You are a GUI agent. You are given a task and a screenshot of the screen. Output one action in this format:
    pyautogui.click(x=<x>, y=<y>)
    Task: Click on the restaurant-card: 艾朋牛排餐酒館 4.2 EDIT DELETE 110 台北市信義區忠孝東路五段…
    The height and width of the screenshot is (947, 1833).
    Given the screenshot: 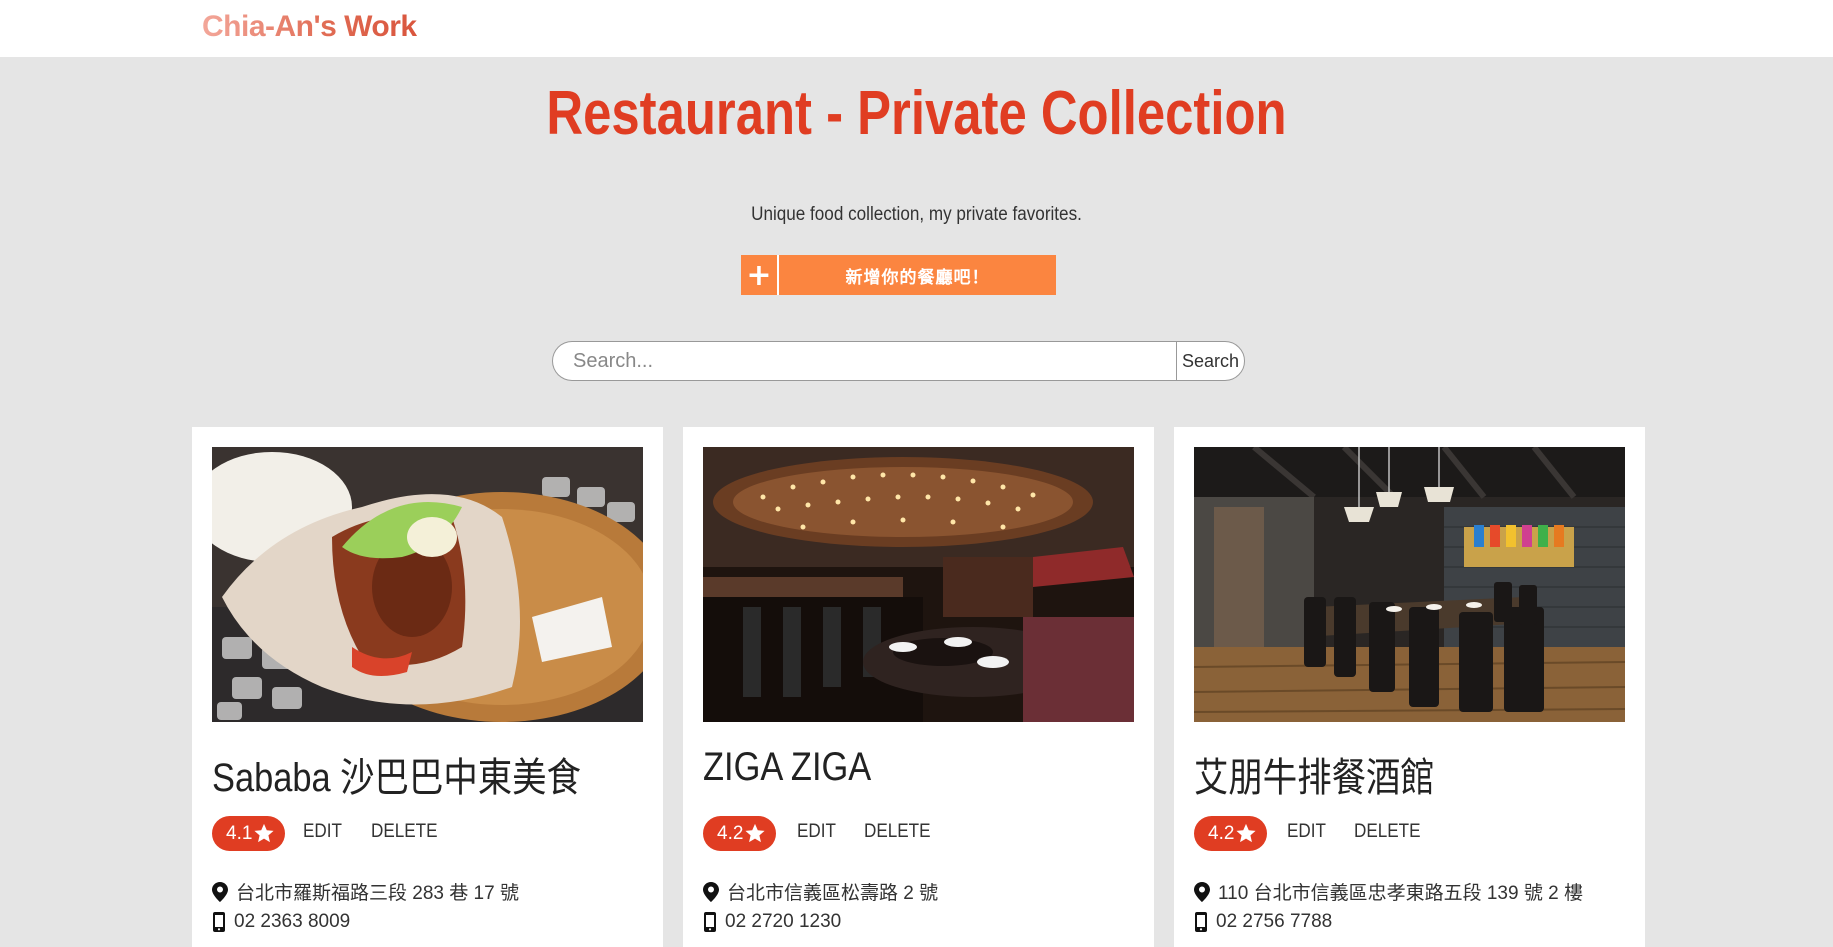 What is the action you would take?
    pyautogui.click(x=1409, y=687)
    